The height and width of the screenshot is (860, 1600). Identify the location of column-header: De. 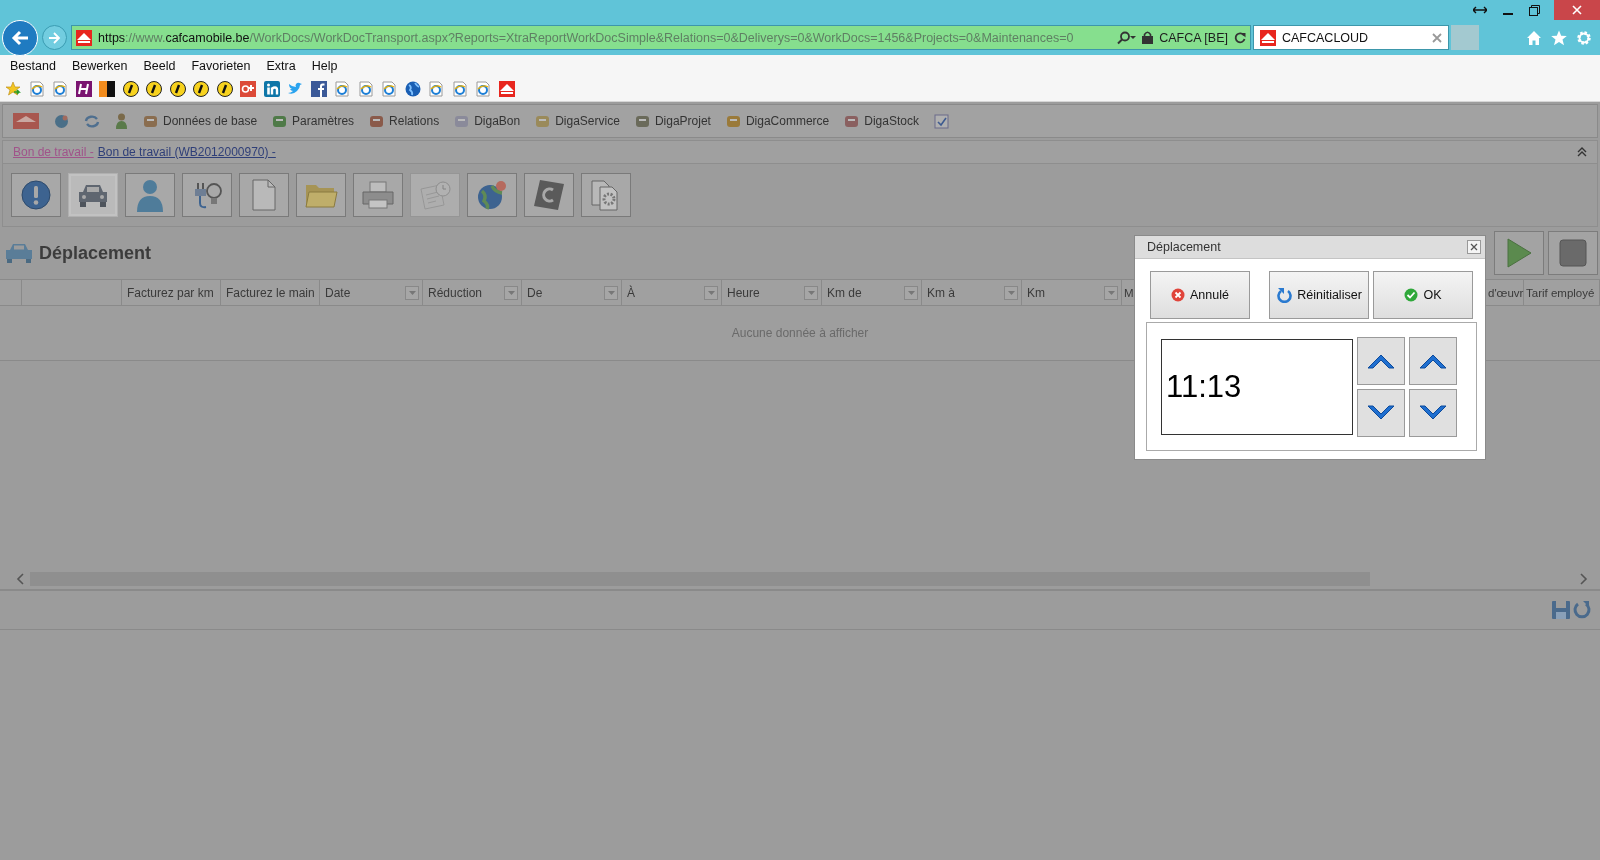
(572, 292).